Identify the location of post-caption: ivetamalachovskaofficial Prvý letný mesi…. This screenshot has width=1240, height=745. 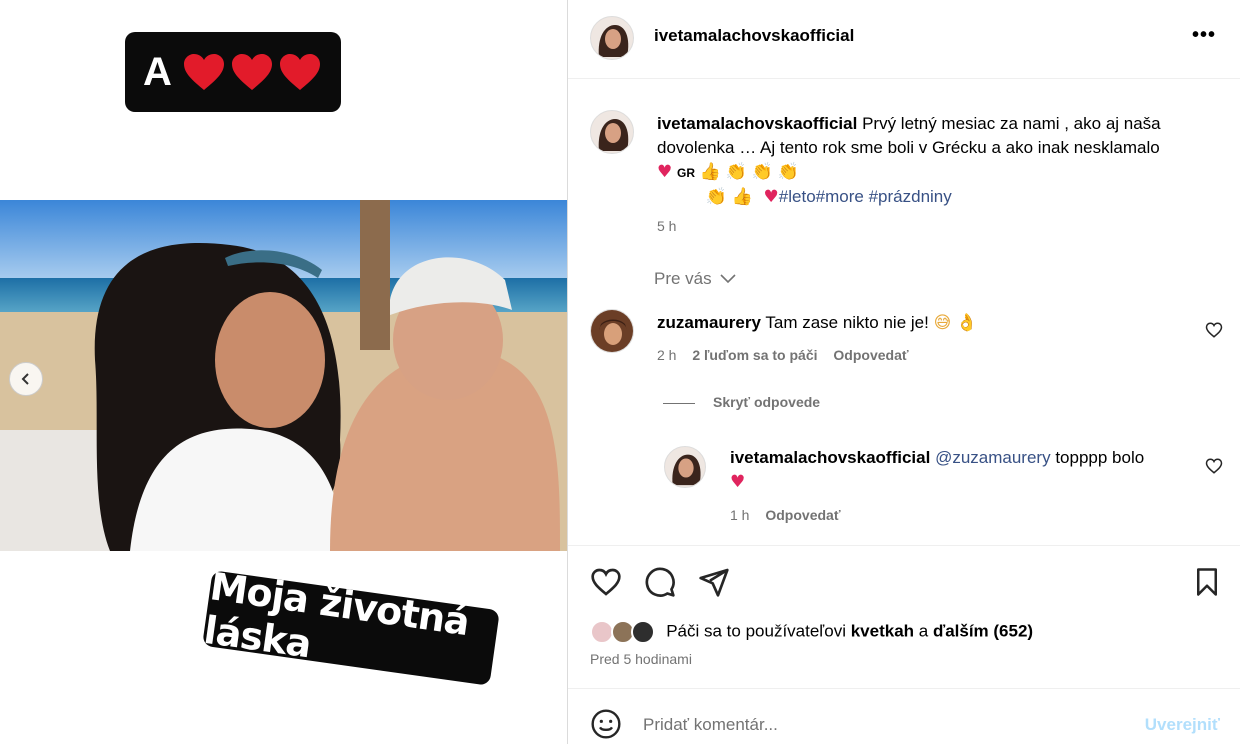
(937, 160).